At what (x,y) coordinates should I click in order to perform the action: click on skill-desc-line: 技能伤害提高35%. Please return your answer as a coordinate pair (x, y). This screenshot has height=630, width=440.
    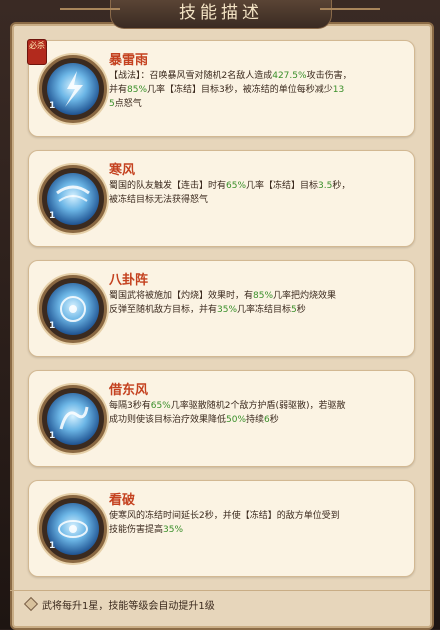
    Looking at the image, I should click on (146, 530).